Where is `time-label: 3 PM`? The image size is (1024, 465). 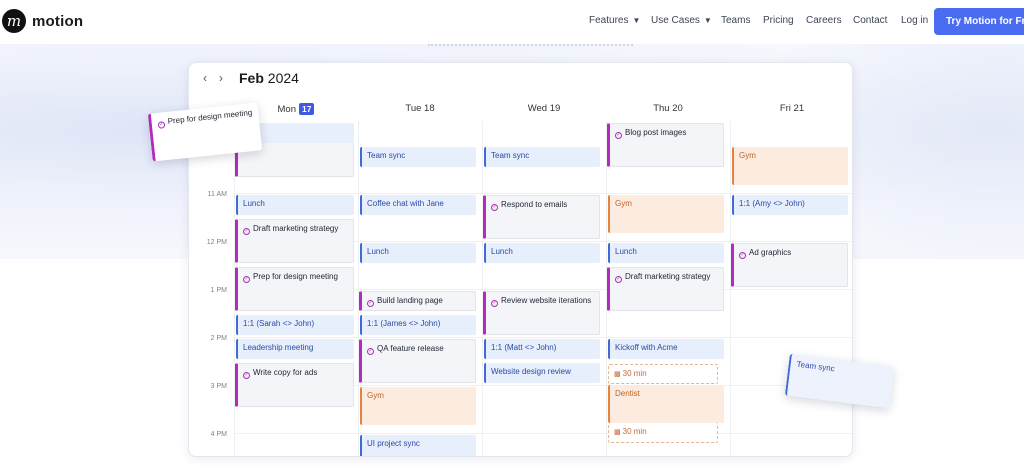
time-label: 3 PM is located at coordinates (218, 386).